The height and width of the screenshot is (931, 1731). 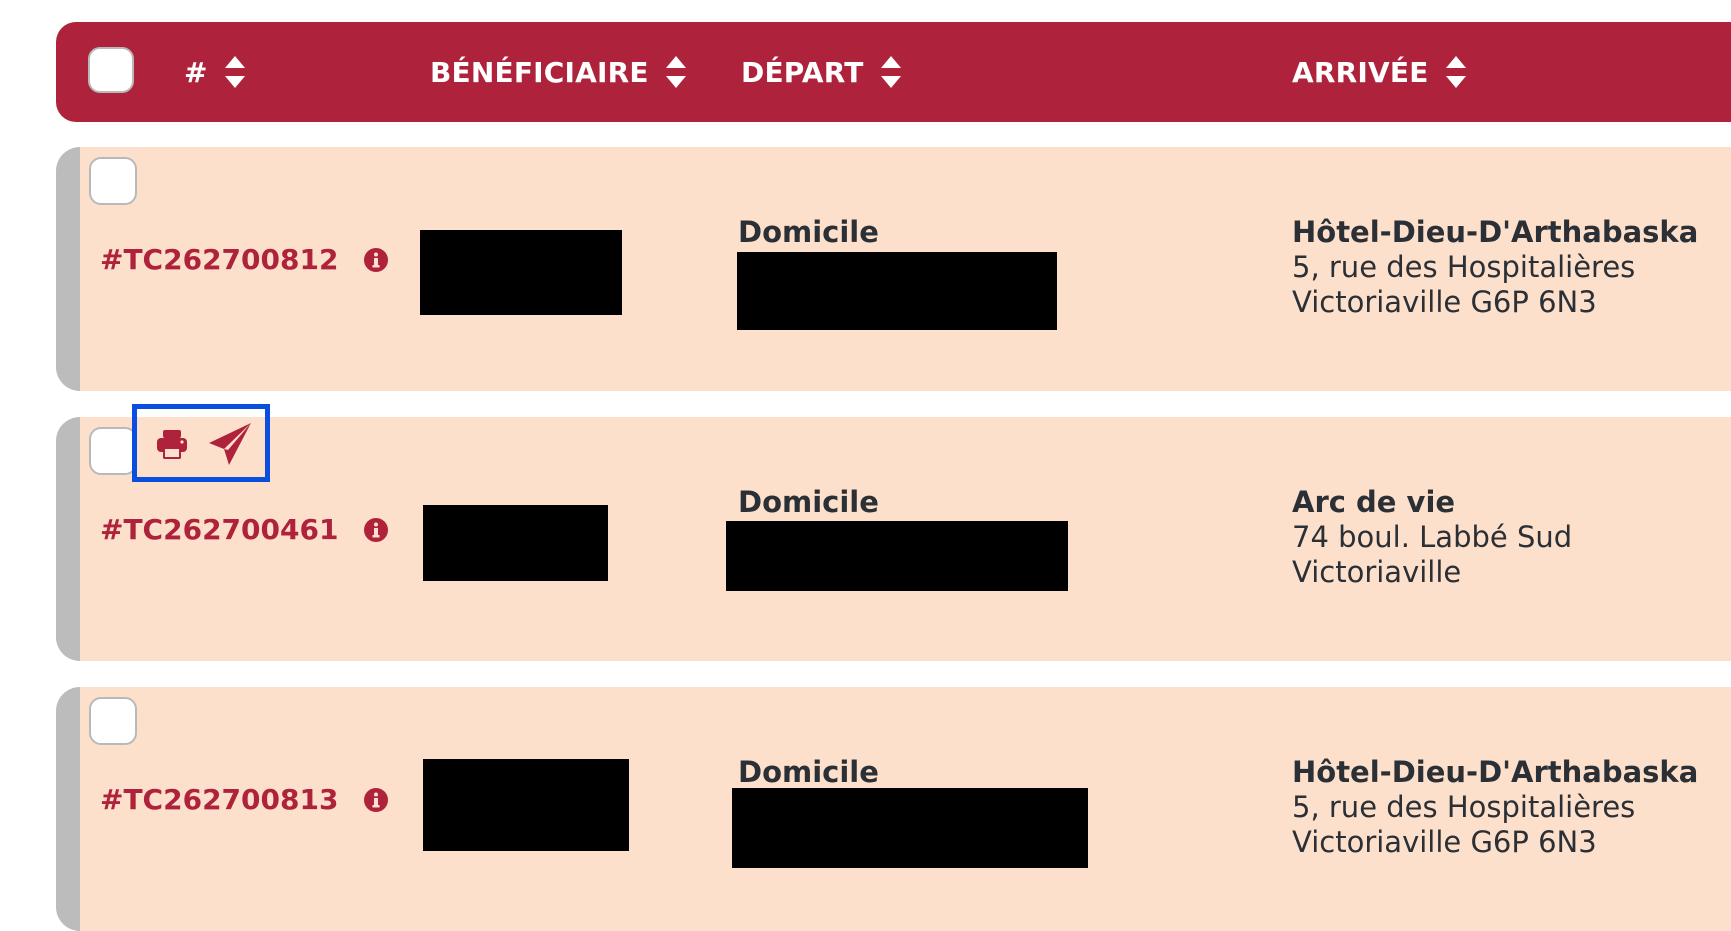 What do you see at coordinates (172, 444) in the screenshot?
I see `print-icon` at bounding box center [172, 444].